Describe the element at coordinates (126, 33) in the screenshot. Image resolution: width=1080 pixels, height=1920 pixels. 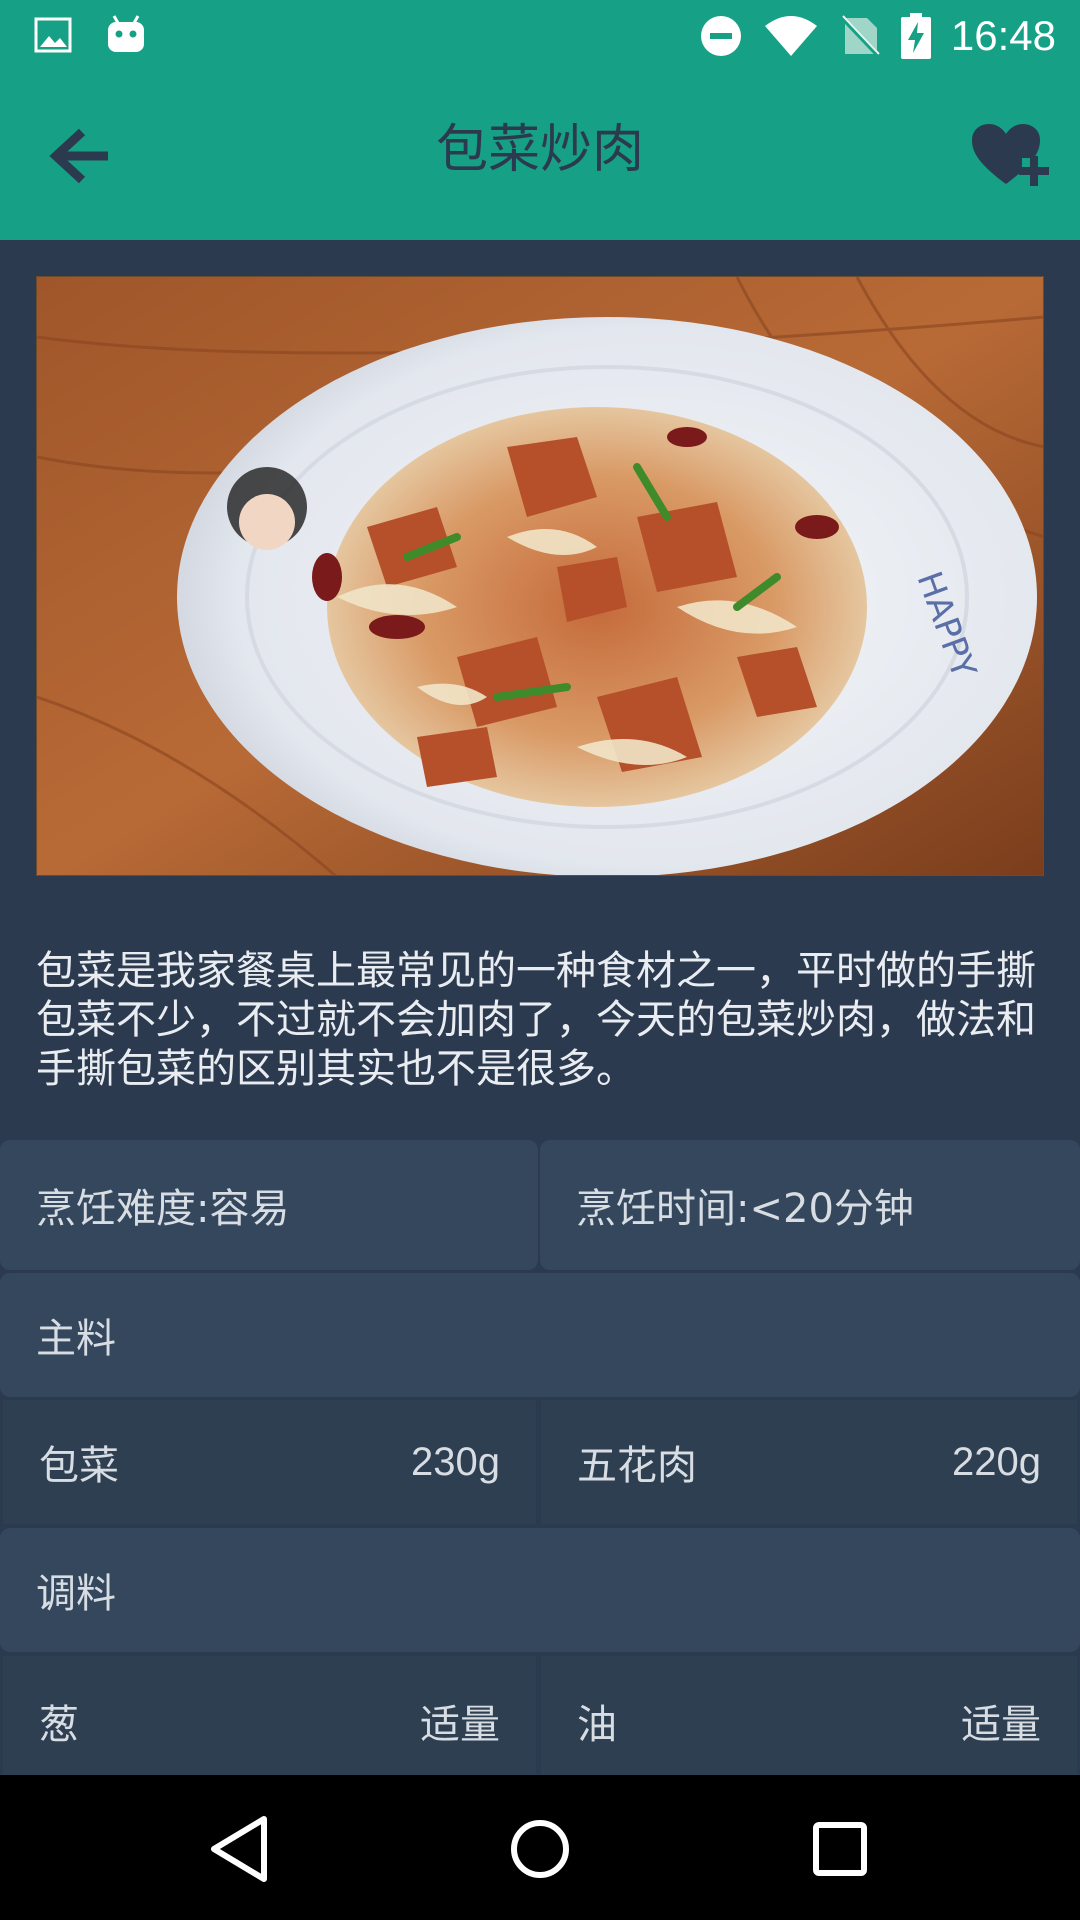
I see `android-icon` at that location.